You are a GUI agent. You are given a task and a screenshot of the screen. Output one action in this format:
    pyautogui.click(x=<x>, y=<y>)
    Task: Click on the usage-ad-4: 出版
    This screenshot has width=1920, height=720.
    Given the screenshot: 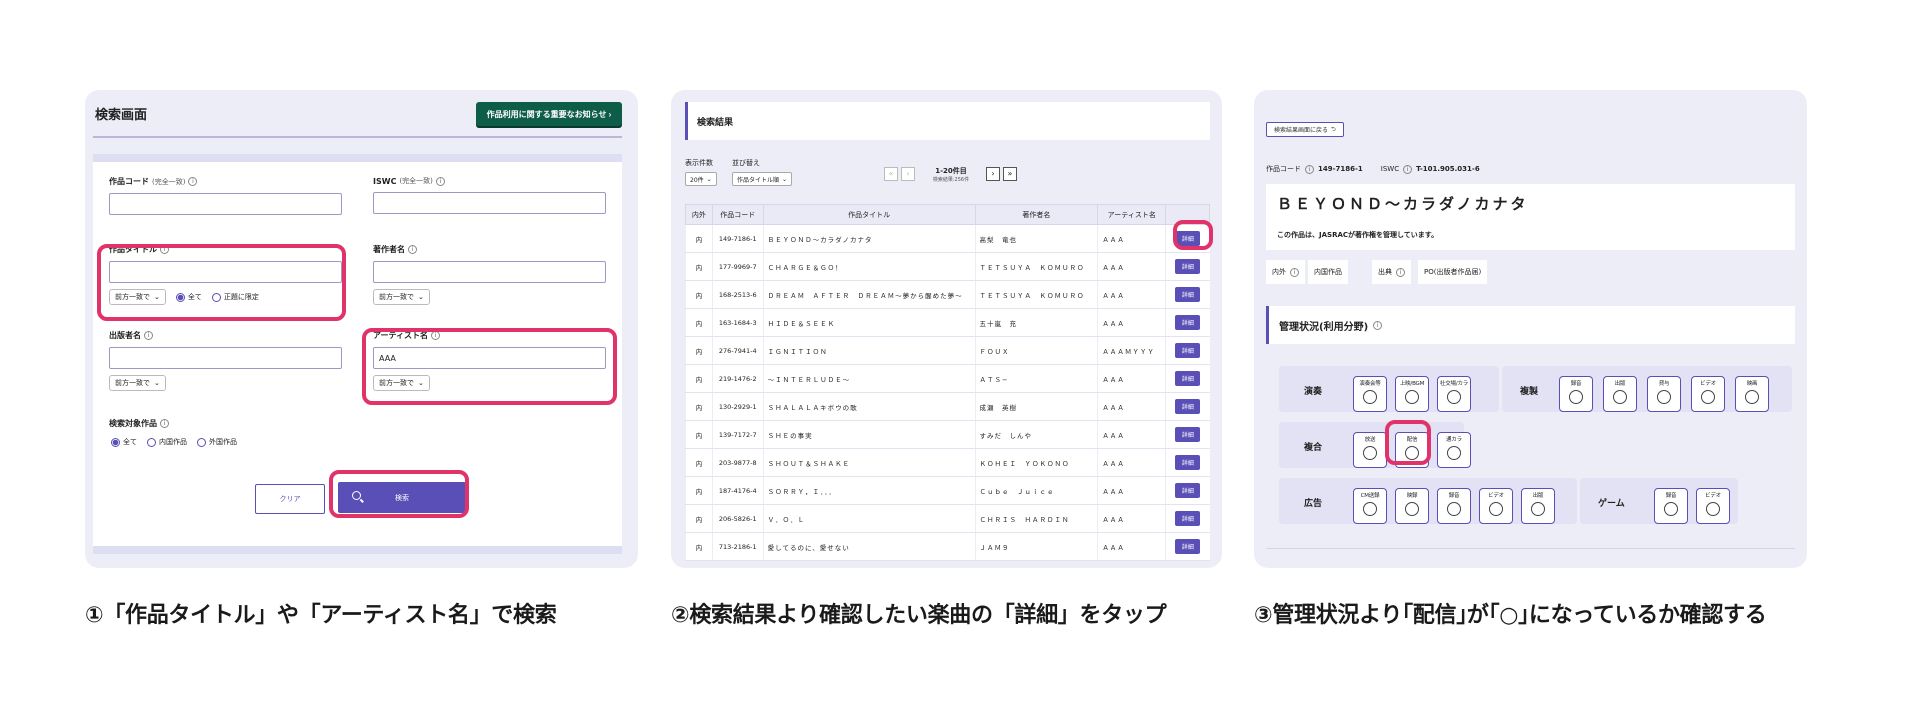 What is the action you would take?
    pyautogui.click(x=1538, y=506)
    